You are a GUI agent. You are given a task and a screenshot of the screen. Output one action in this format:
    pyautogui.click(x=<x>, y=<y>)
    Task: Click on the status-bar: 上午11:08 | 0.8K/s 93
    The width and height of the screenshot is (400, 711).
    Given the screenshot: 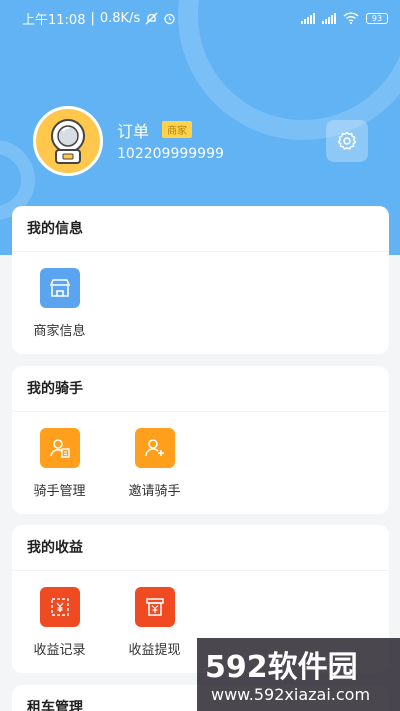 What is the action you would take?
    pyautogui.click(x=200, y=18)
    